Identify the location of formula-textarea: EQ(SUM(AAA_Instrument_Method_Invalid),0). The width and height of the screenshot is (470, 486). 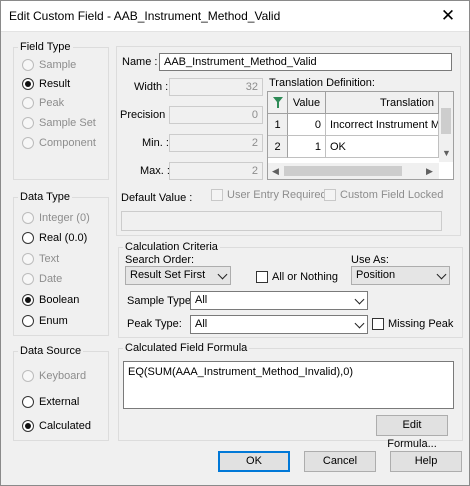
(288, 385).